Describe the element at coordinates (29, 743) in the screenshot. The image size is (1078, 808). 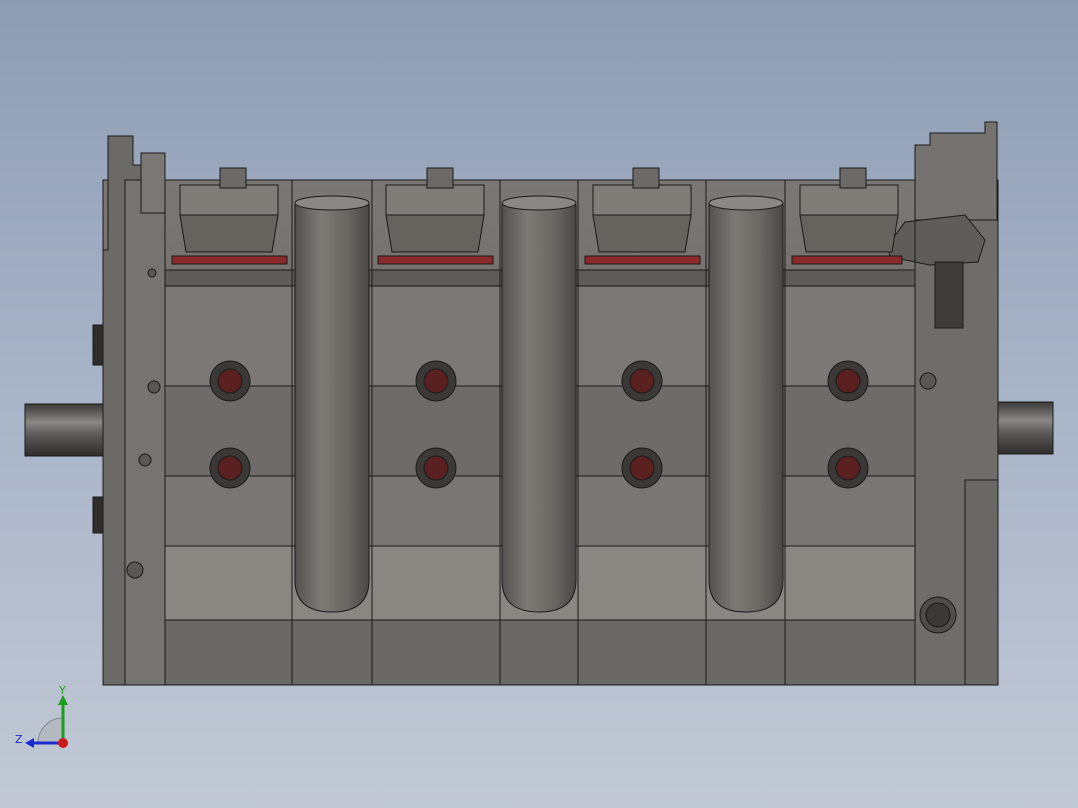
I see `z-axis-arrow` at that location.